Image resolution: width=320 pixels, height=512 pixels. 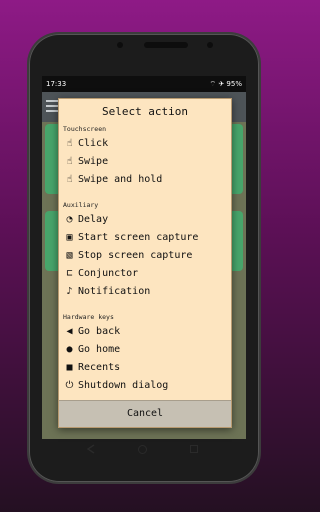 I want to click on hand-hold-icon: ☝, so click(x=69, y=179).